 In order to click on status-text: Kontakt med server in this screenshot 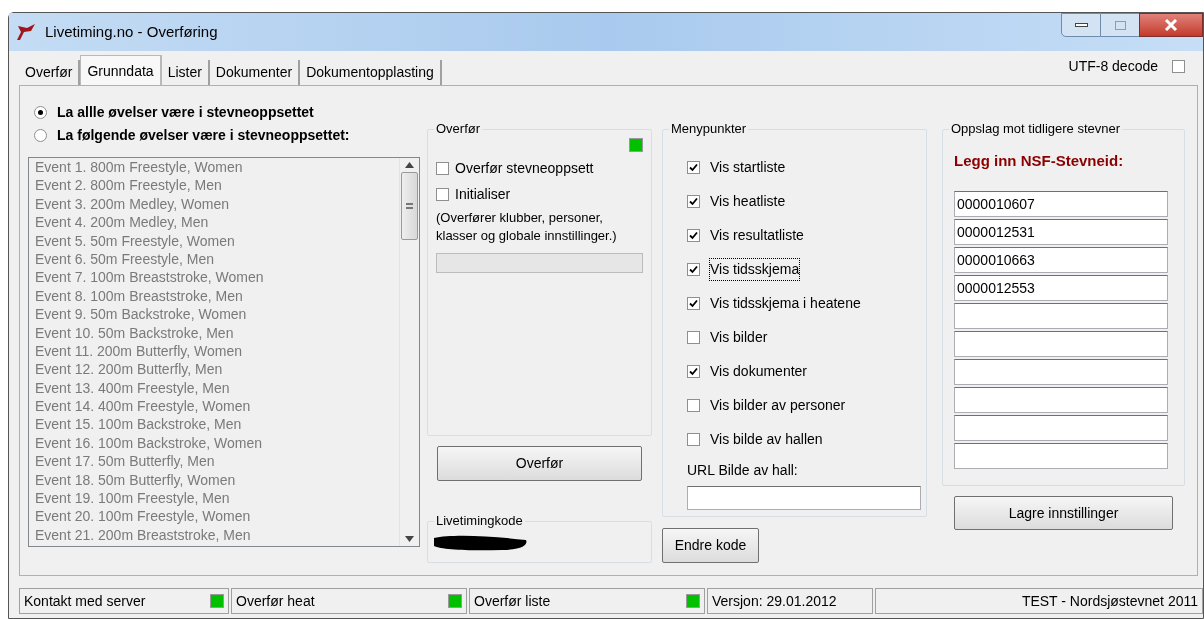, I will do `click(85, 601)`.